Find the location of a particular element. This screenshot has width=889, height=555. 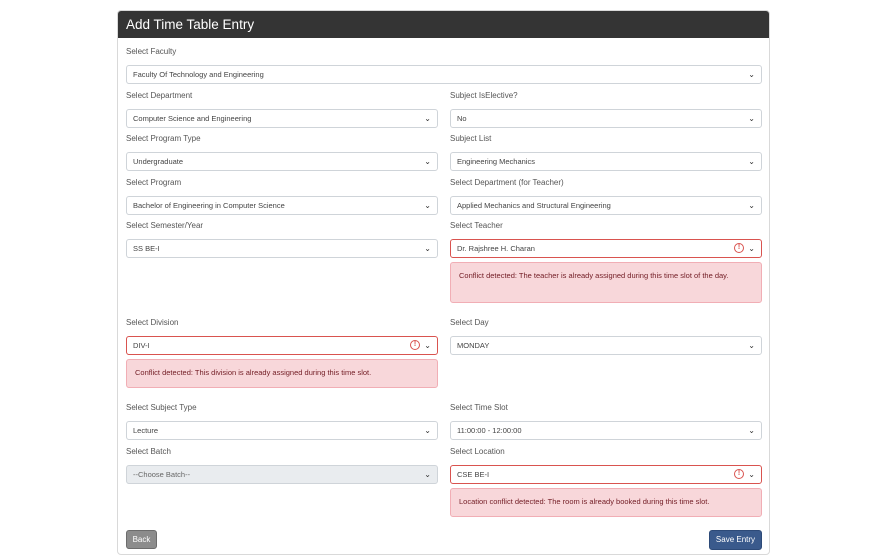

page-title: Add Time Table Entry is located at coordinates (190, 24).